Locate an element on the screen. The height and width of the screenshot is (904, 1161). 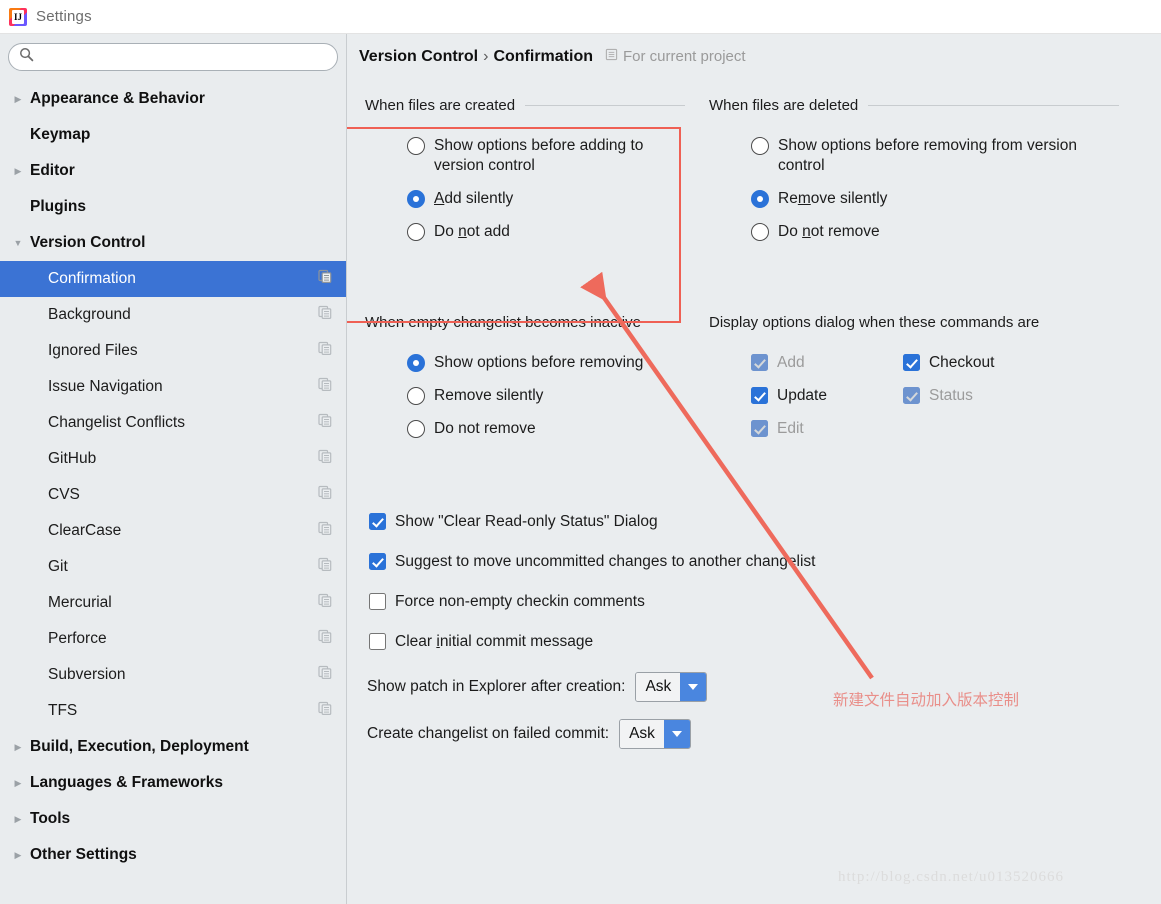
sidebar-item-editor: ▶ Editor is located at coordinates (173, 171).